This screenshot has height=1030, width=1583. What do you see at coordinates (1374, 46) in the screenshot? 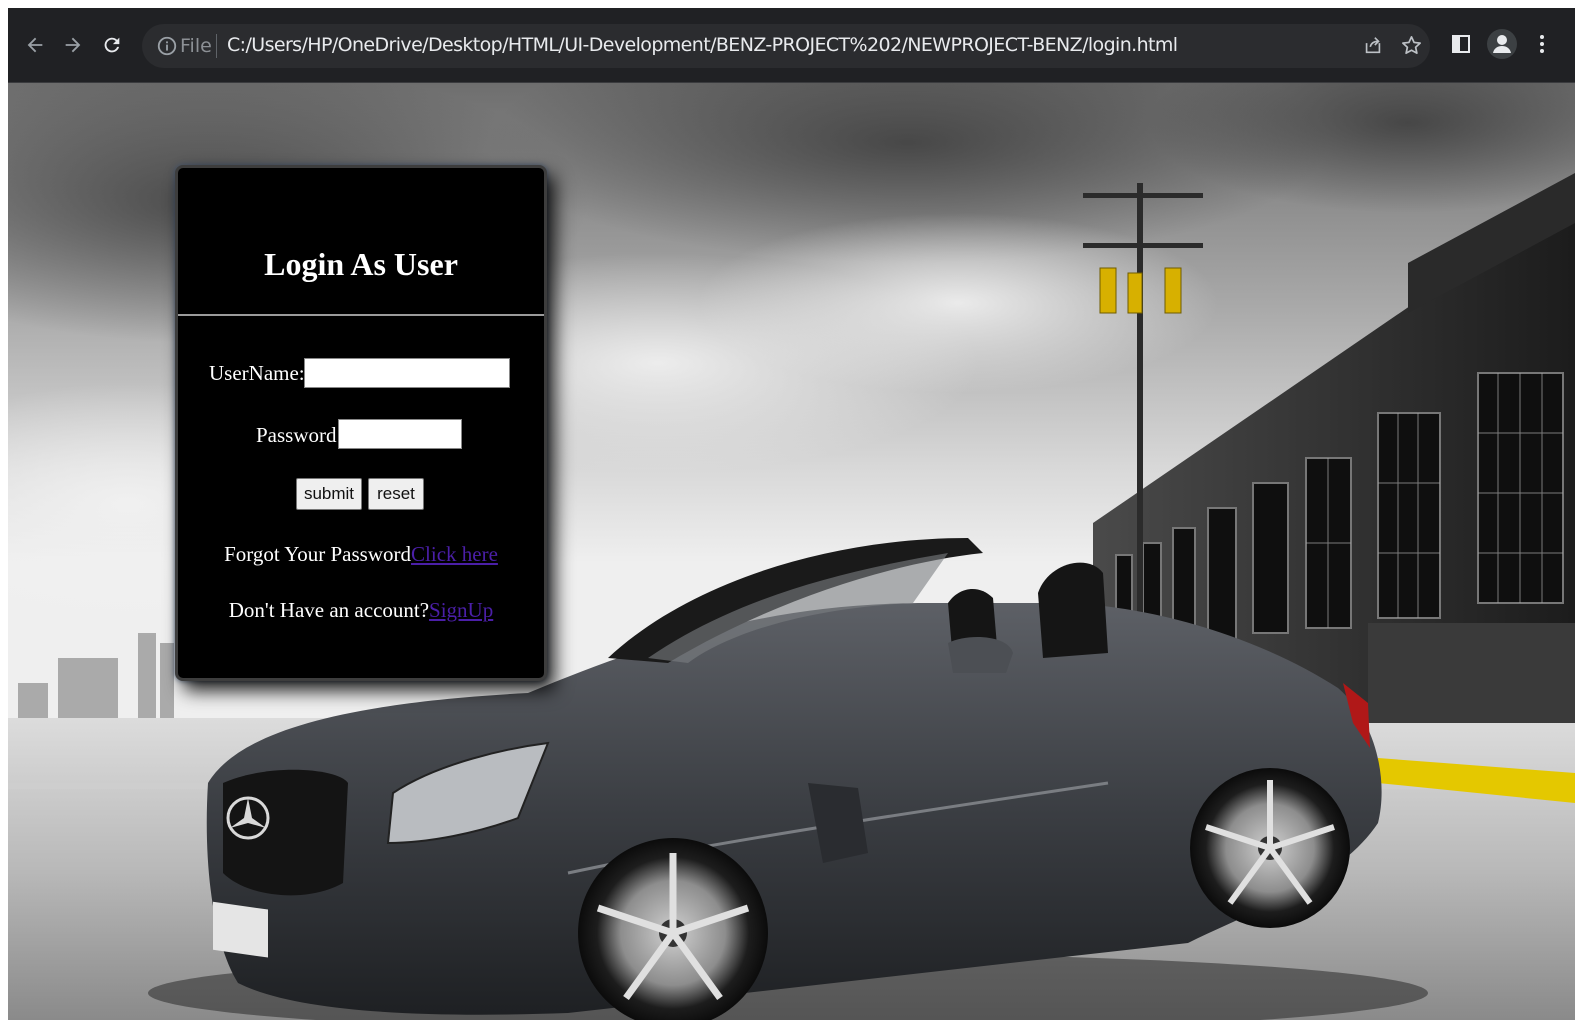
I see `share-icon` at bounding box center [1374, 46].